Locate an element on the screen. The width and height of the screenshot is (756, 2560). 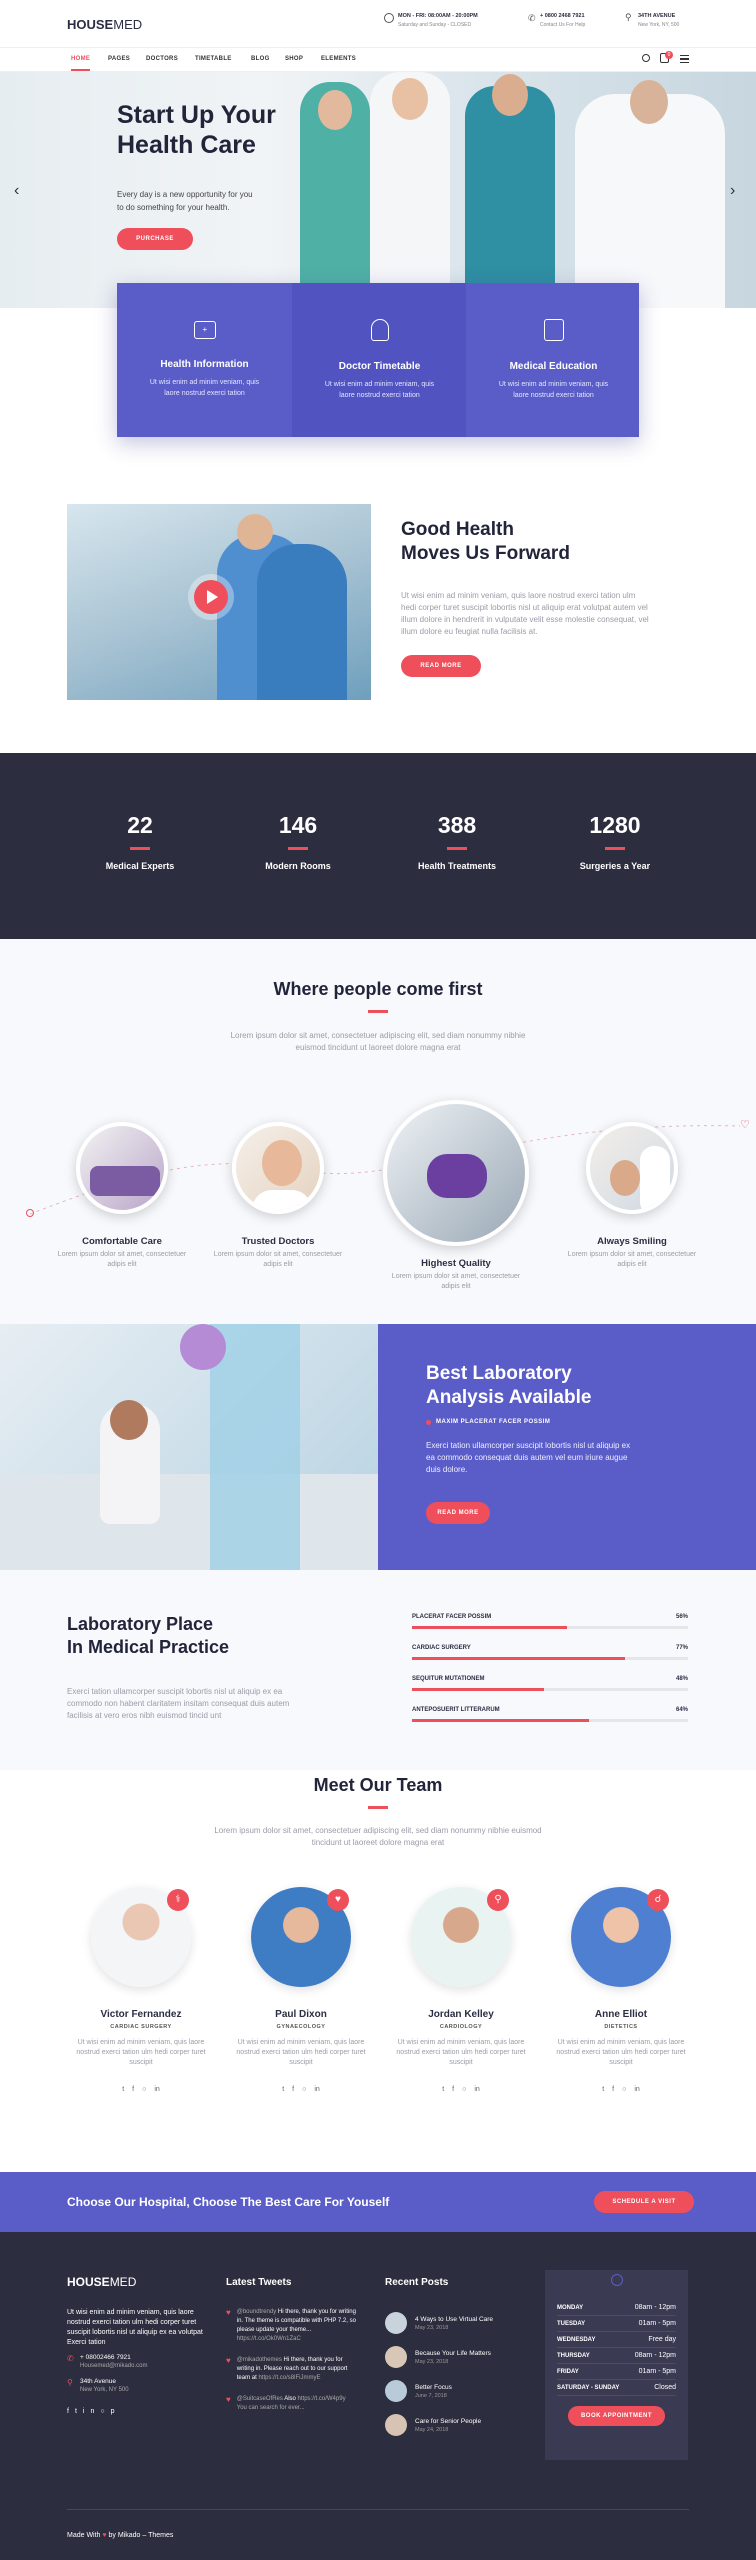
nav-shop: SHOP is located at coordinates (294, 59).